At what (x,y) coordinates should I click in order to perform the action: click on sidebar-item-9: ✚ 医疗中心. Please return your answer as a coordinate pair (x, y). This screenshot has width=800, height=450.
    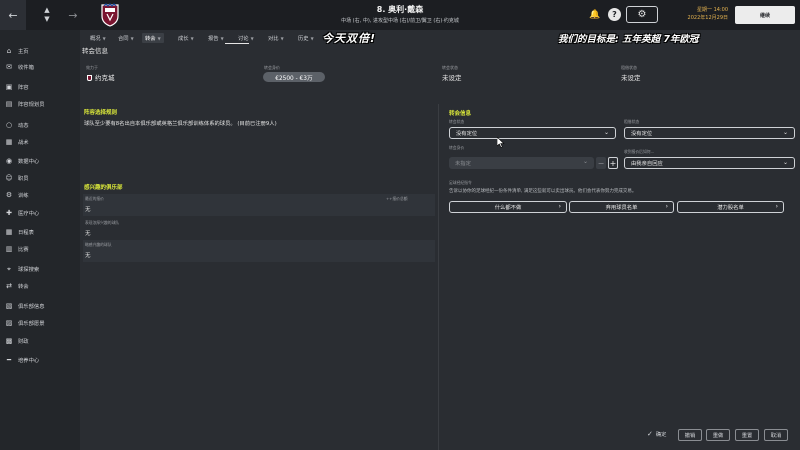
    Looking at the image, I should click on (40, 213).